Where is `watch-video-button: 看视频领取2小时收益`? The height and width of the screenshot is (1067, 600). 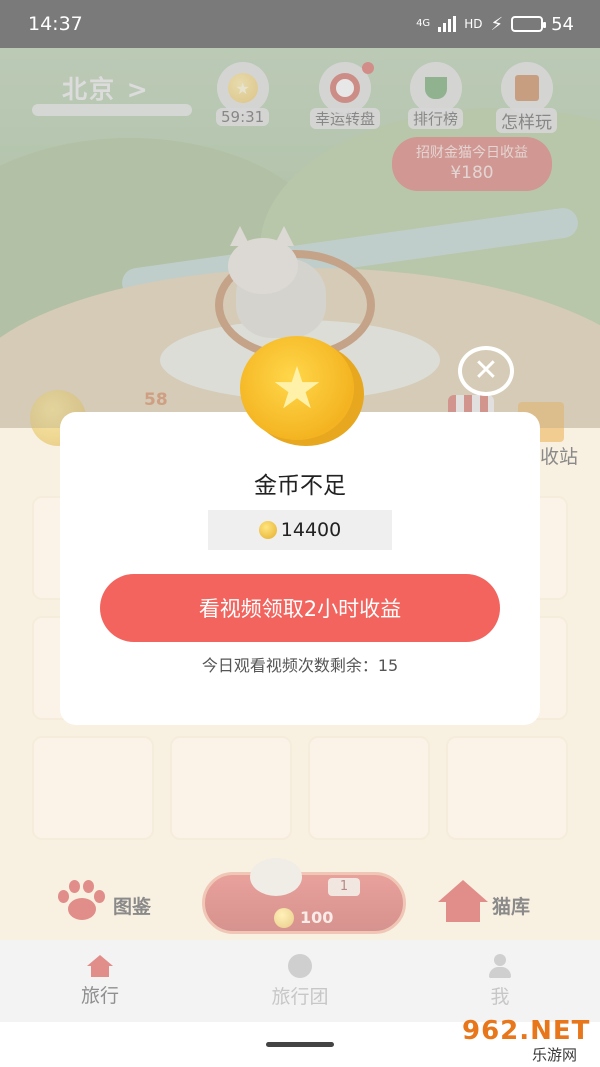 watch-video-button: 看视频领取2小时收益 is located at coordinates (300, 608).